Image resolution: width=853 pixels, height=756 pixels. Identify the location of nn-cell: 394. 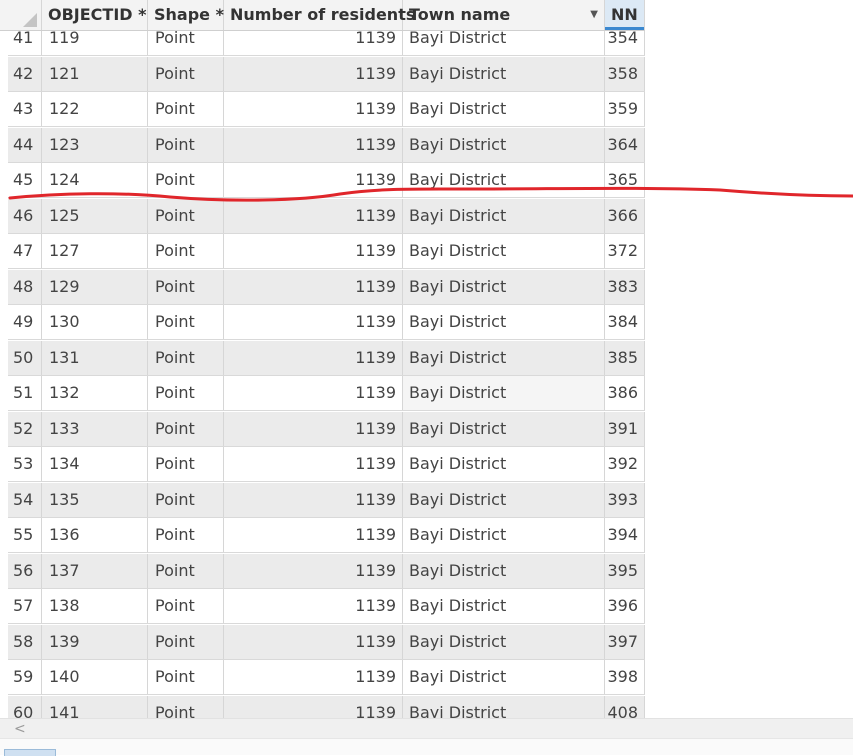
(625, 535).